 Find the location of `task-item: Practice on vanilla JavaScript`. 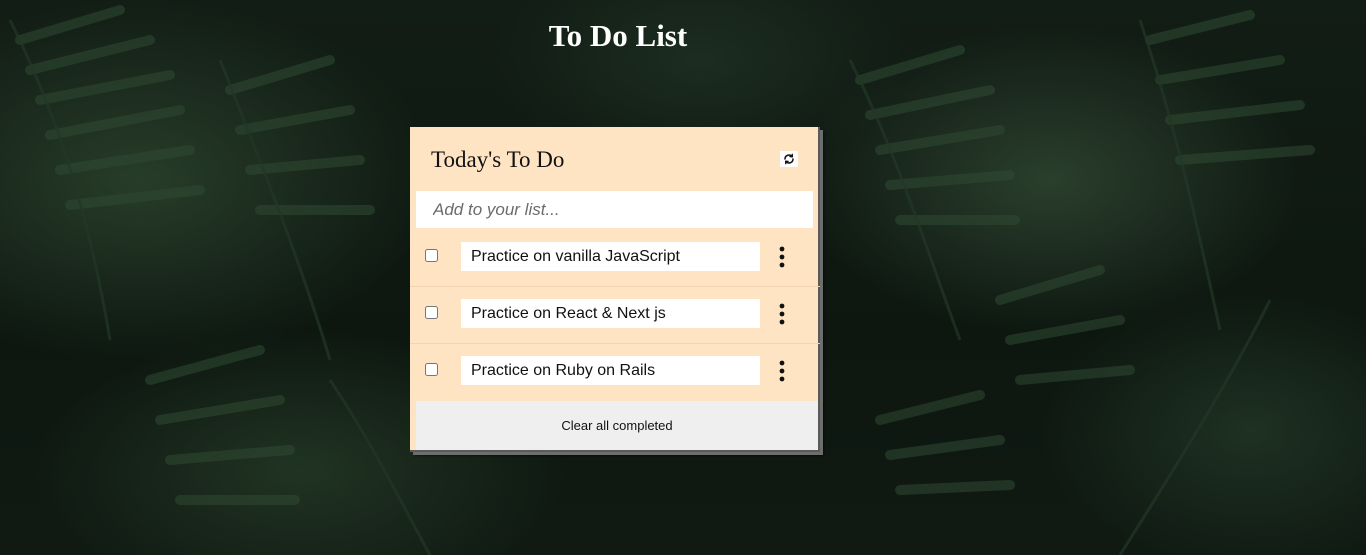

task-item: Practice on vanilla JavaScript is located at coordinates (615, 258).